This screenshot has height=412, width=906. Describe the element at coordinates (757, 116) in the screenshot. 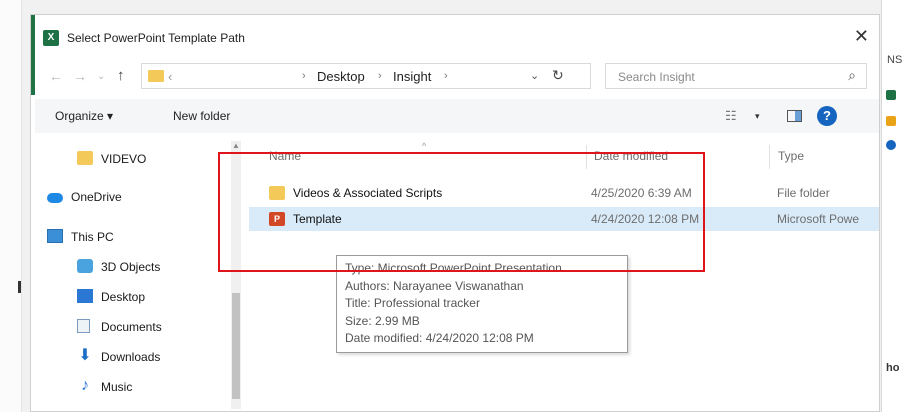

I see `view-options-chevron-icon: ▾` at that location.